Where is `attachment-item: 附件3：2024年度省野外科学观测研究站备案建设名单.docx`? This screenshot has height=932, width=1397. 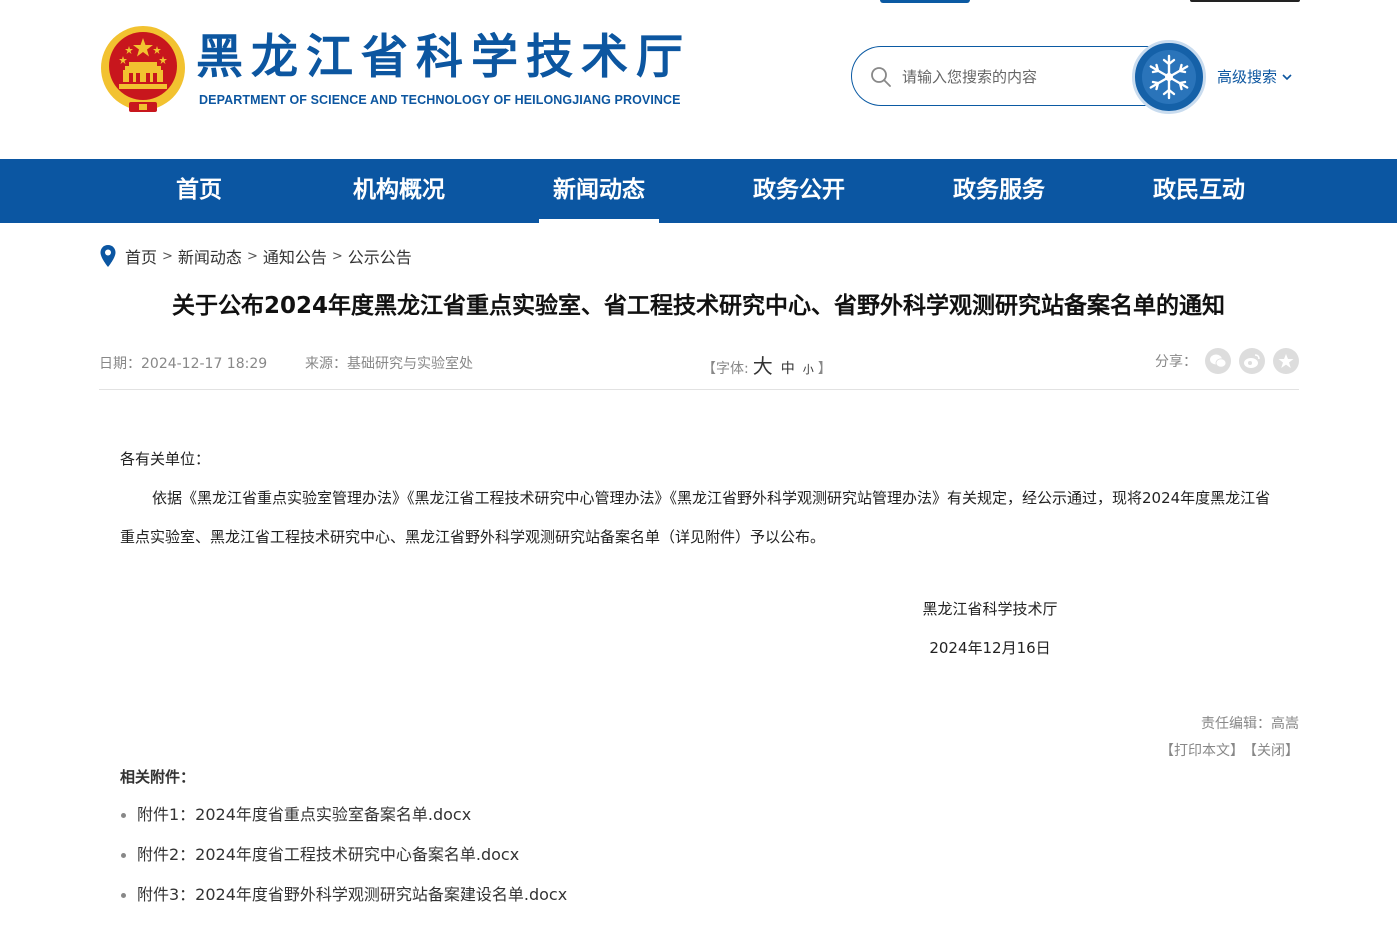 attachment-item: 附件3：2024年度省野外科学观测研究站备案建设名单.docx is located at coordinates (343, 900).